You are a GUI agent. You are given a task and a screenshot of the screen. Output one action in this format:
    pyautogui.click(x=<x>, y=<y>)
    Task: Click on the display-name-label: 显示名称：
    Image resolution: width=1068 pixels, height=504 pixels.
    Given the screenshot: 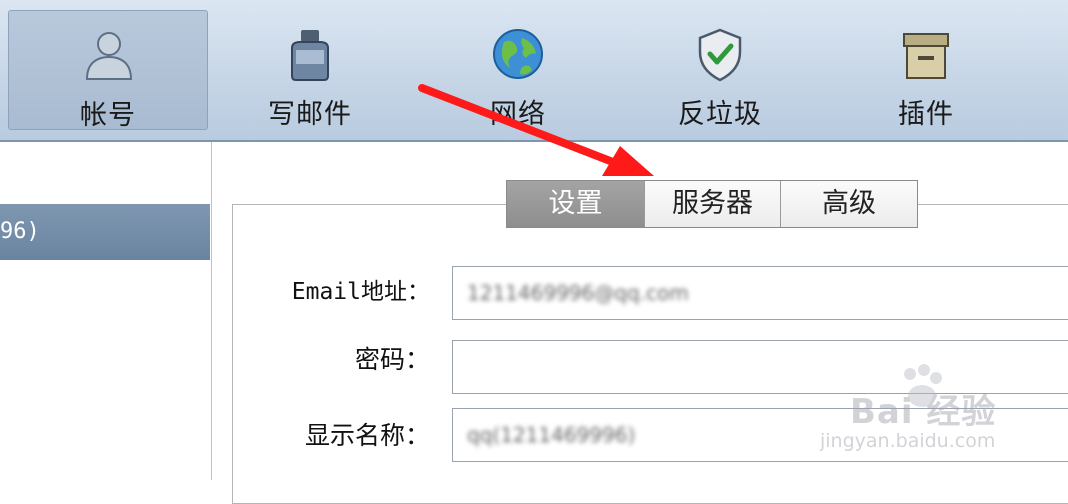 What is the action you would take?
    pyautogui.click(x=367, y=435)
    